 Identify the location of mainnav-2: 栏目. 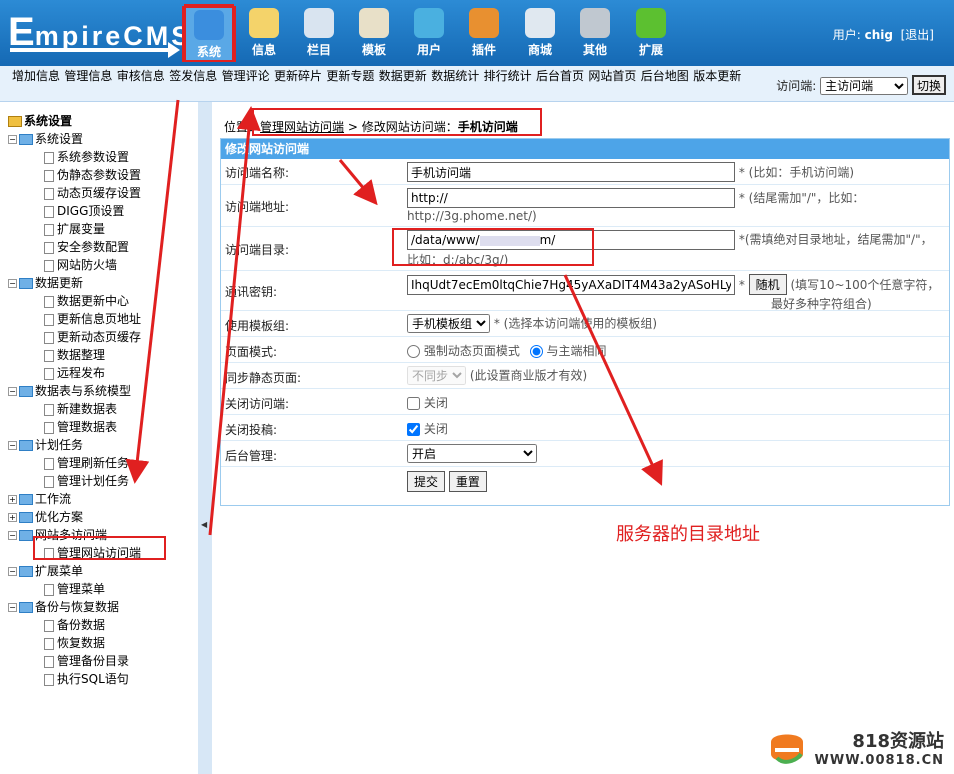
(319, 33).